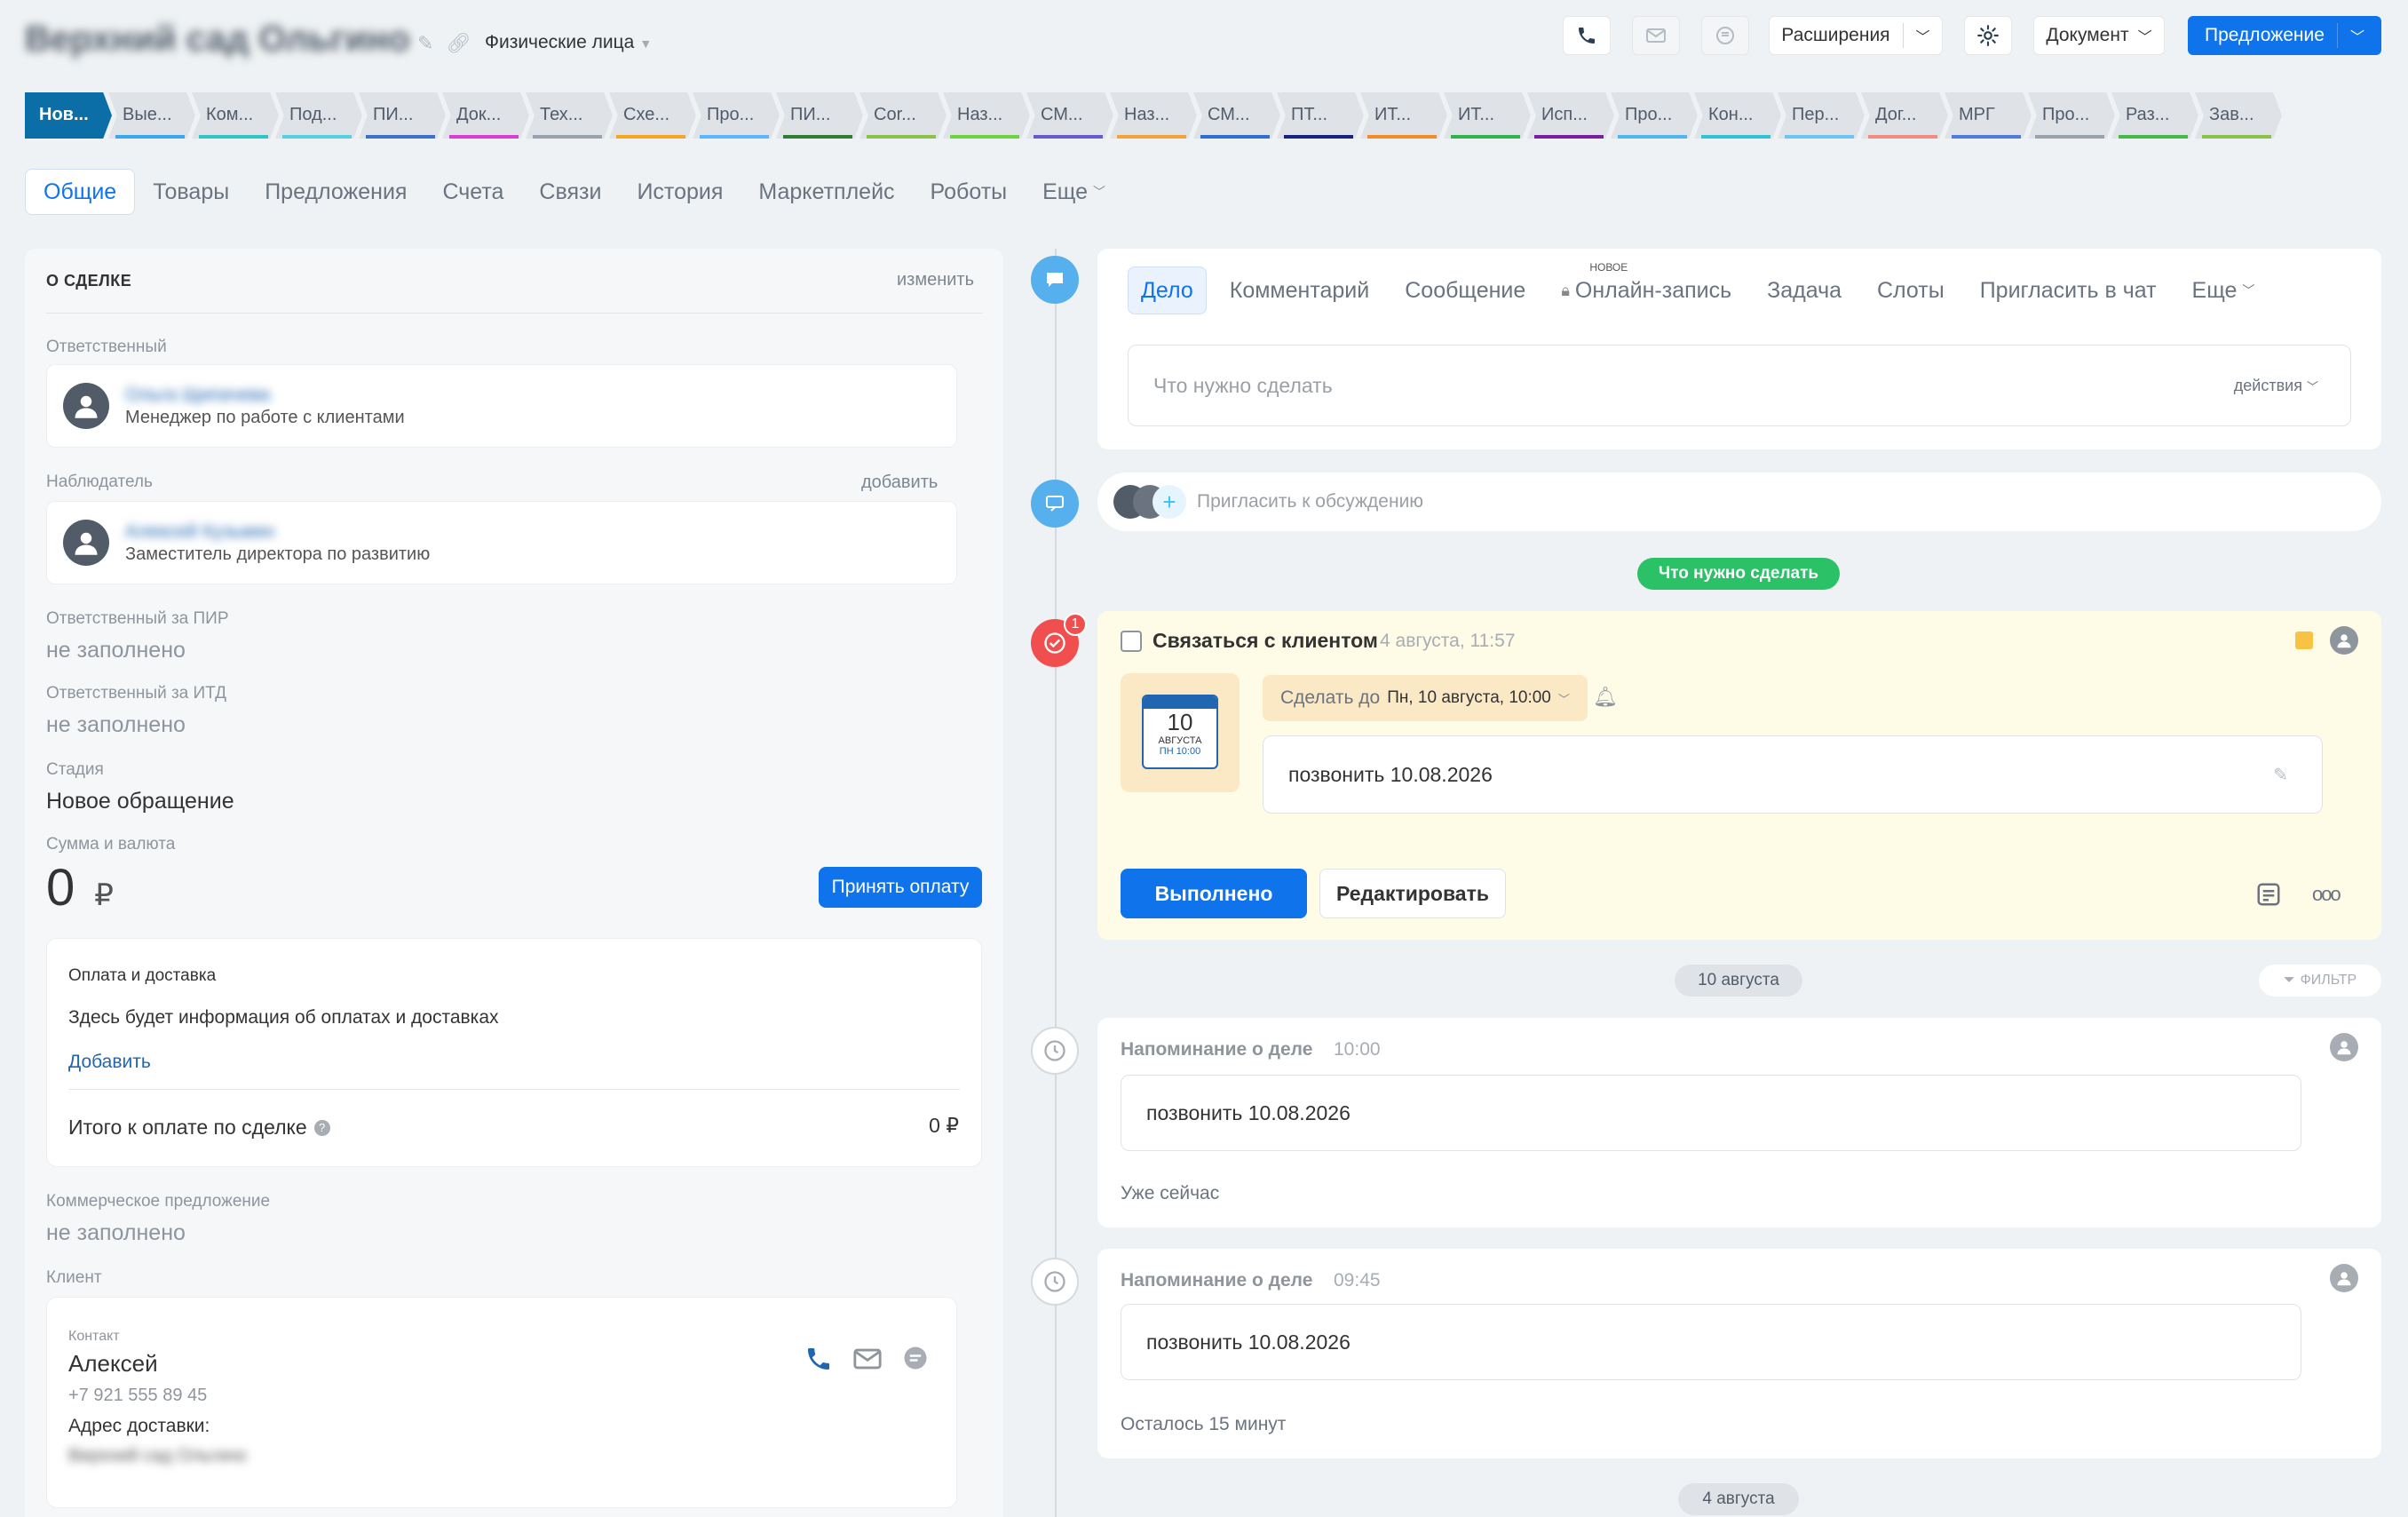  Describe the element at coordinates (265, 396) in the screenshot. I see `responsible-name: Ольга Щипачева` at that location.